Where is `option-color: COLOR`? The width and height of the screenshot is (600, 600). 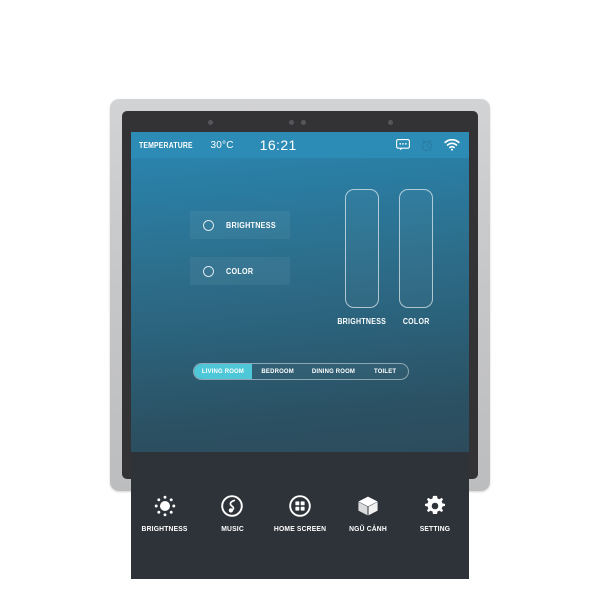 option-color: COLOR is located at coordinates (240, 271).